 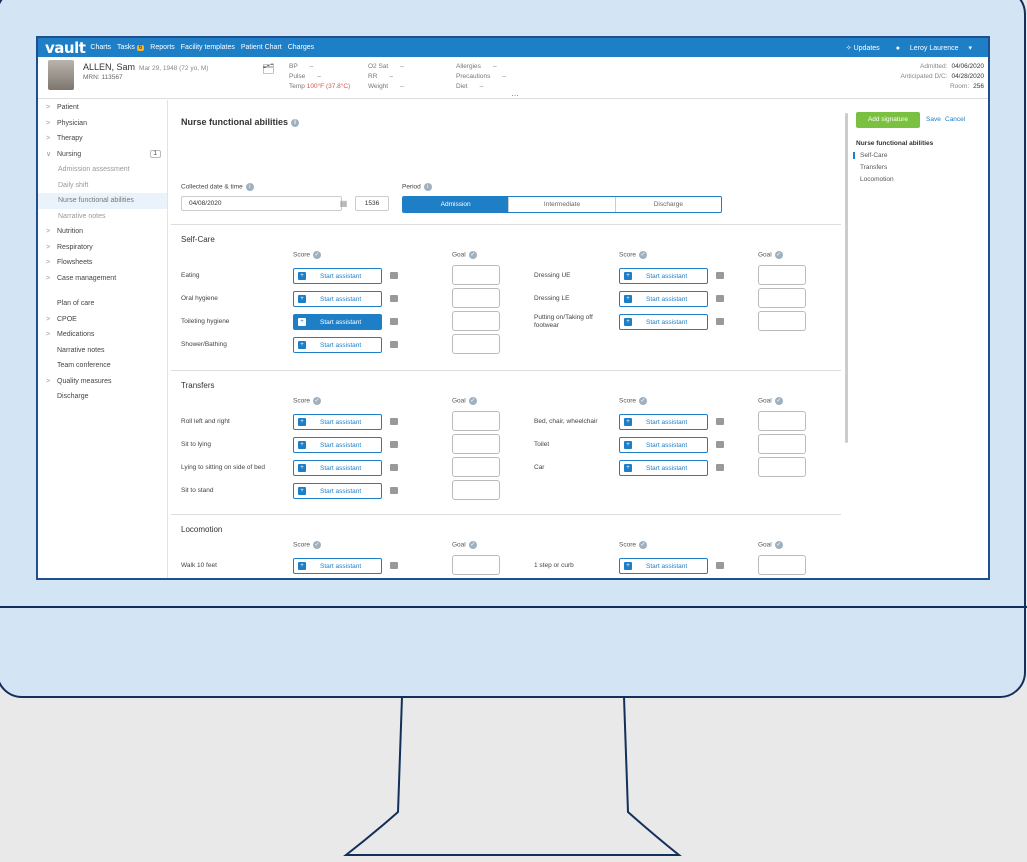 I want to click on sidebar-item: Discharge, so click(x=102, y=397).